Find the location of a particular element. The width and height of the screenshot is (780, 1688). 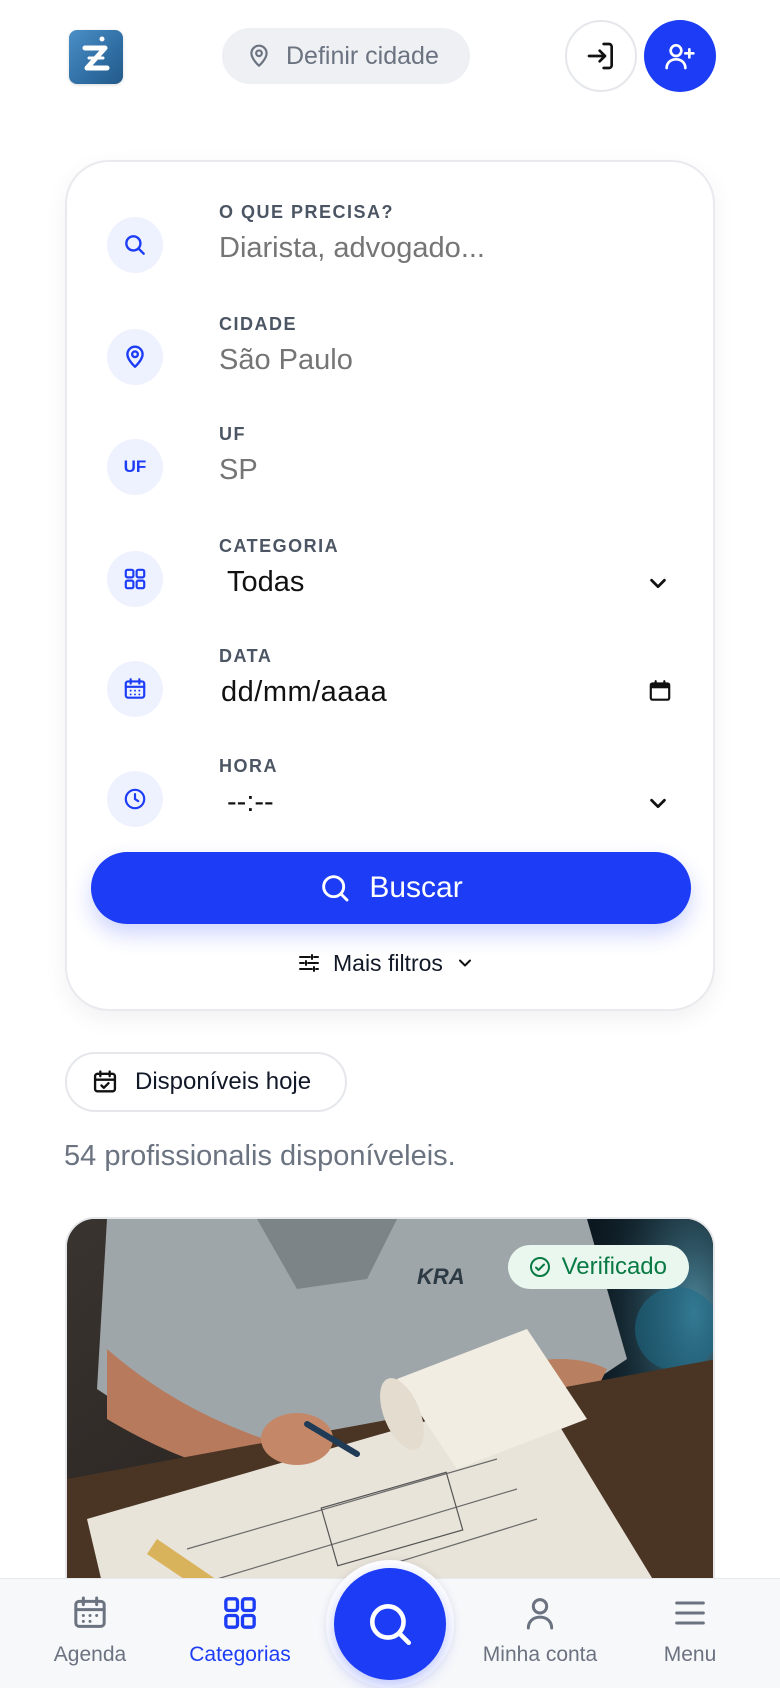

nav-menu-label: Menu is located at coordinates (690, 1654).